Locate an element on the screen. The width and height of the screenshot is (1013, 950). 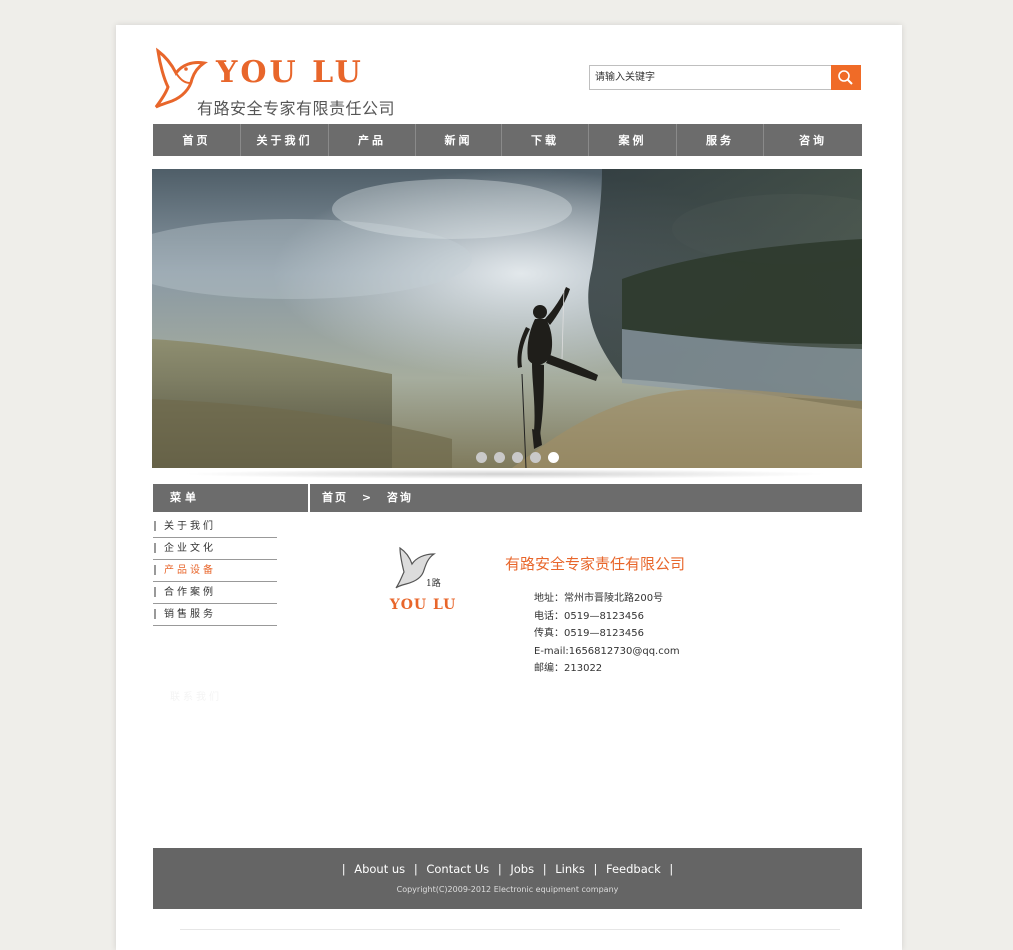
search-button is located at coordinates (846, 77).